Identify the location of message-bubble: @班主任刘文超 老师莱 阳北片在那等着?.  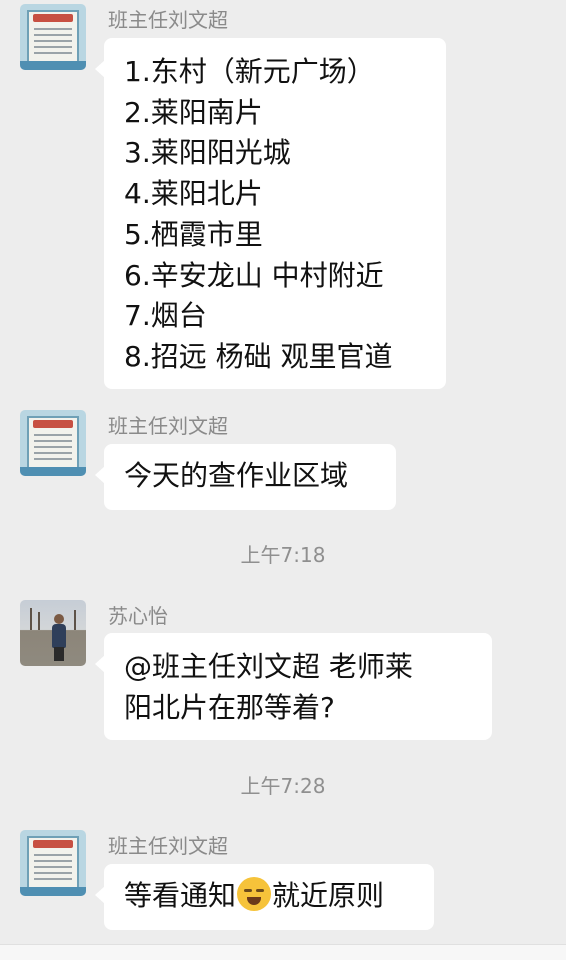
(293, 686).